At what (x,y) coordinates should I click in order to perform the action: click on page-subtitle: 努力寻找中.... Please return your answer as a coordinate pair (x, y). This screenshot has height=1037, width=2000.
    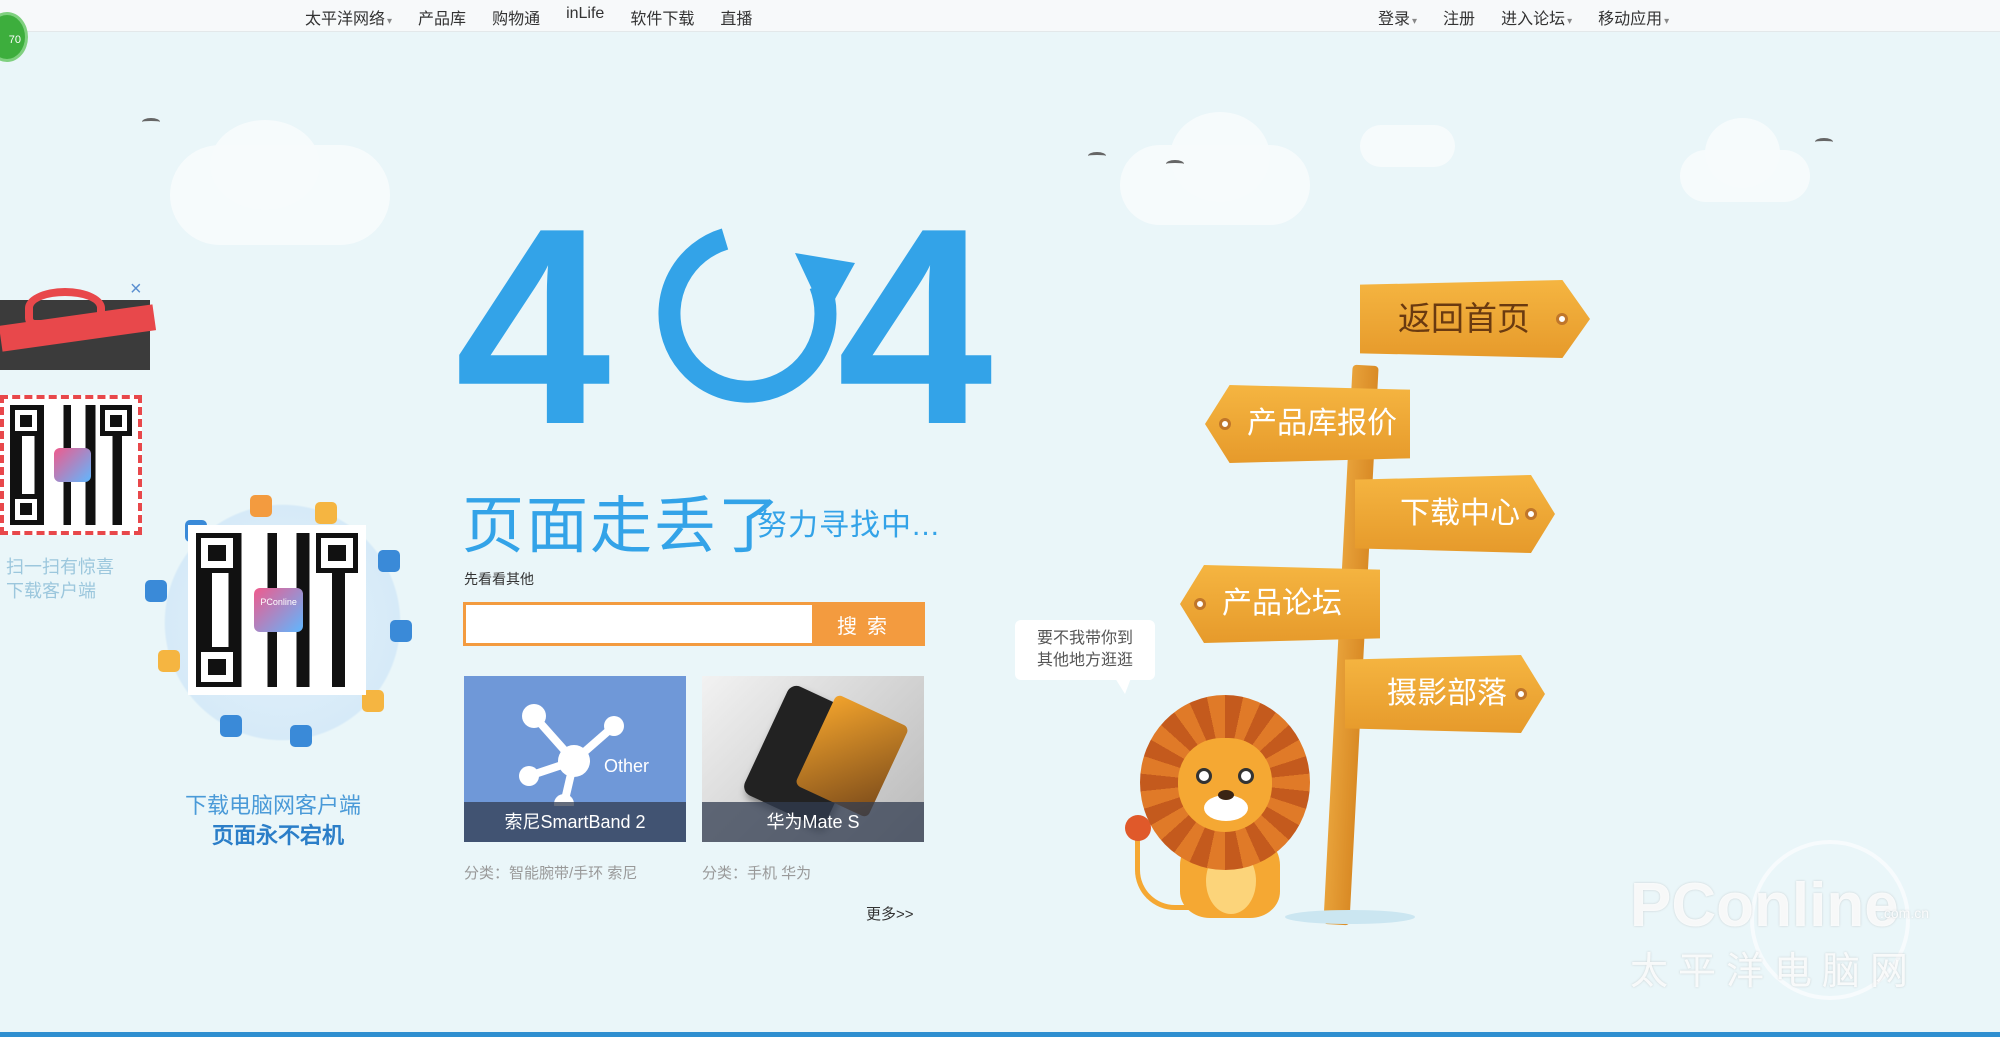
    Looking at the image, I should click on (849, 525).